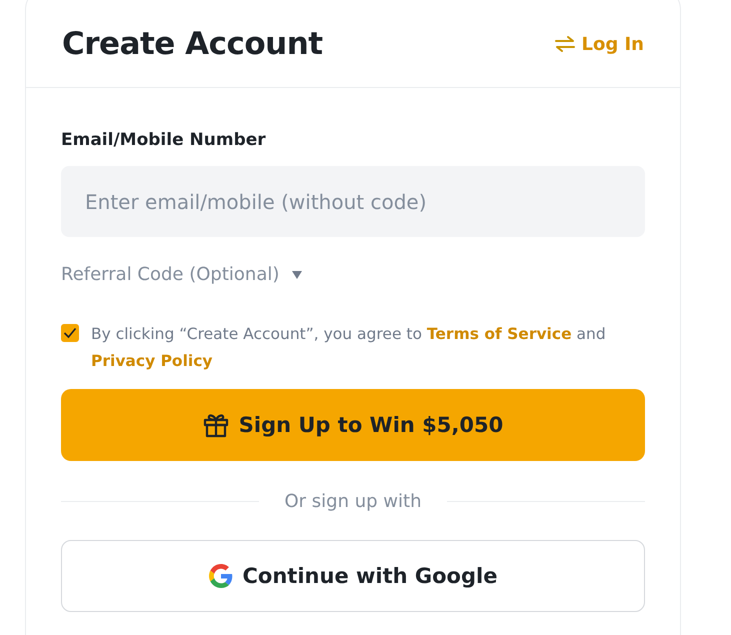  What do you see at coordinates (353, 576) in the screenshot?
I see `google-button: Continue with Google` at bounding box center [353, 576].